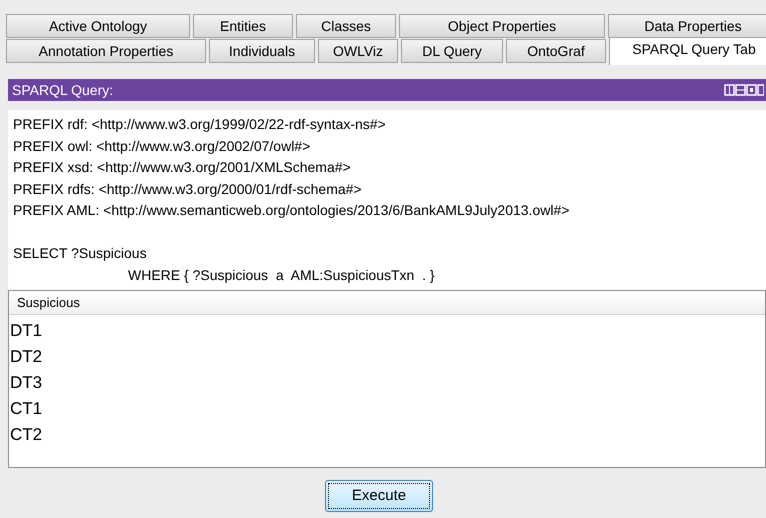 The width and height of the screenshot is (766, 518). Describe the element at coordinates (187, 189) in the screenshot. I see `query-line: PREFIX rdfs: <http://www.w3.org/2000/01/rdf-schema#>` at that location.